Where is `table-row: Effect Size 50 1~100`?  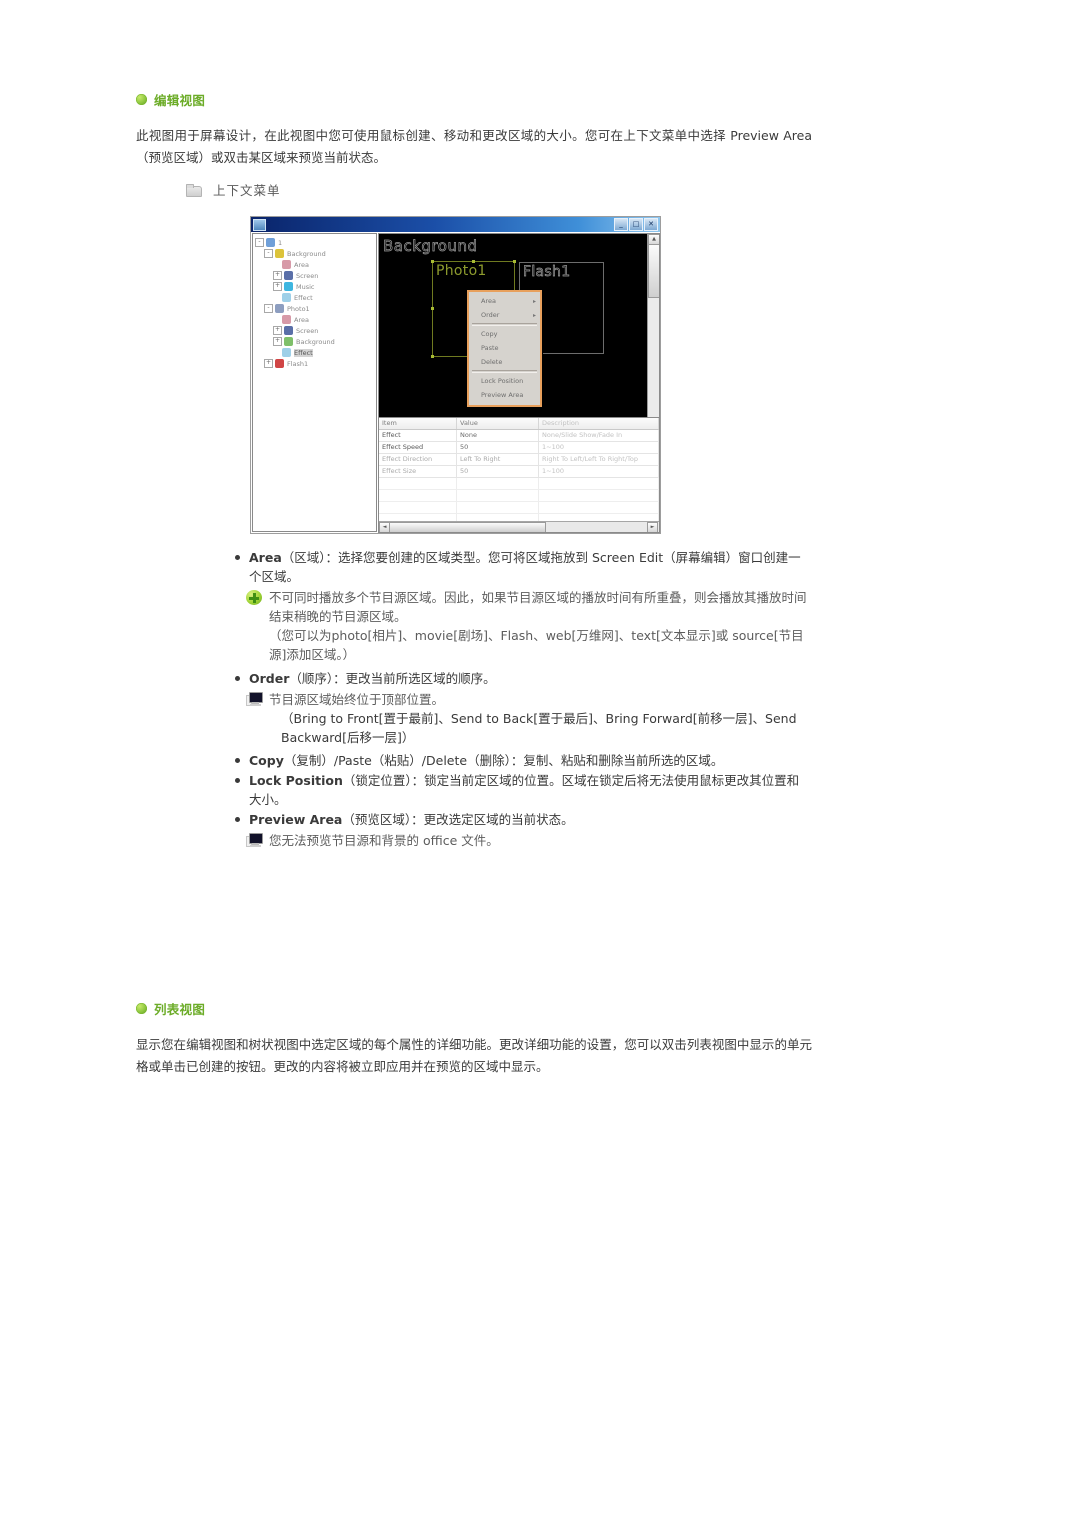
table-row: Effect Size 50 1~100 is located at coordinates (519, 472).